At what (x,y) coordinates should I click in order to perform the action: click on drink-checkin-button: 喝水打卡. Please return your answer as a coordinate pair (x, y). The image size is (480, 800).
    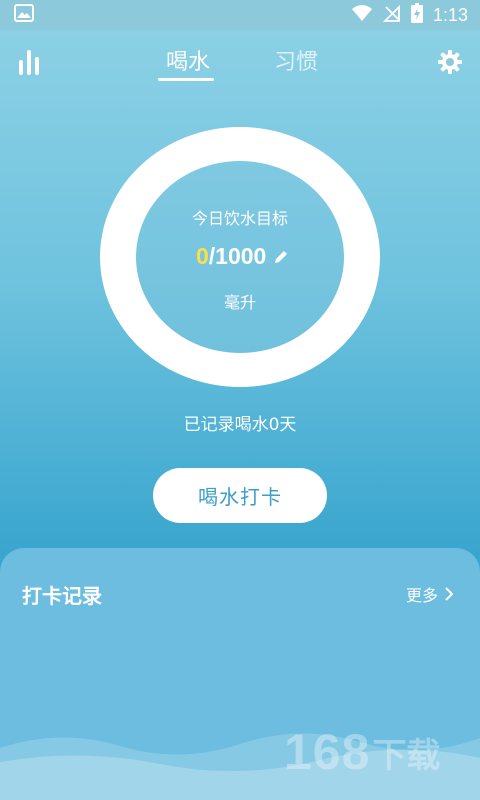
    Looking at the image, I should click on (240, 495).